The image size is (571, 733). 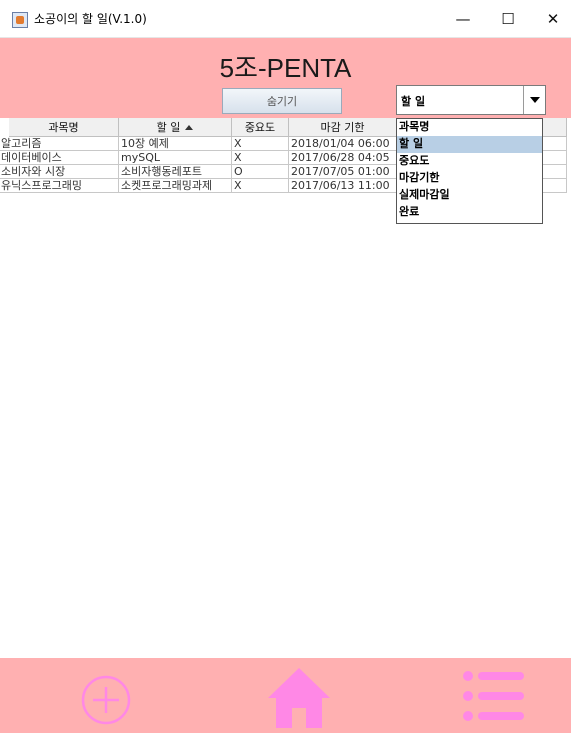 I want to click on cell-importance: O, so click(x=260, y=172).